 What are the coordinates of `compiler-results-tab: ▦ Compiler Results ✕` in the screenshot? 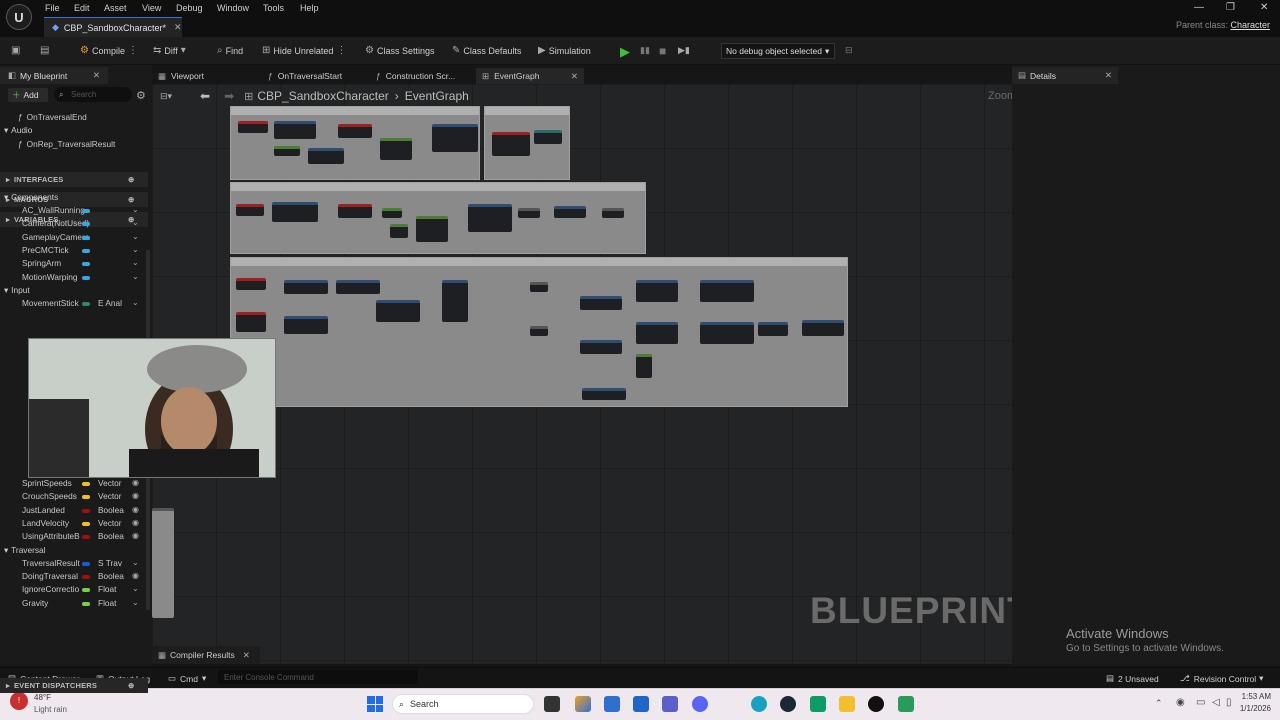 It's located at (206, 655).